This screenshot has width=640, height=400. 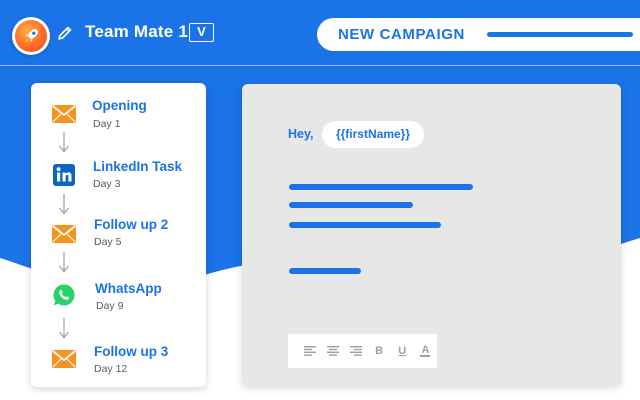 I want to click on text-color-button: A, so click(x=425, y=351).